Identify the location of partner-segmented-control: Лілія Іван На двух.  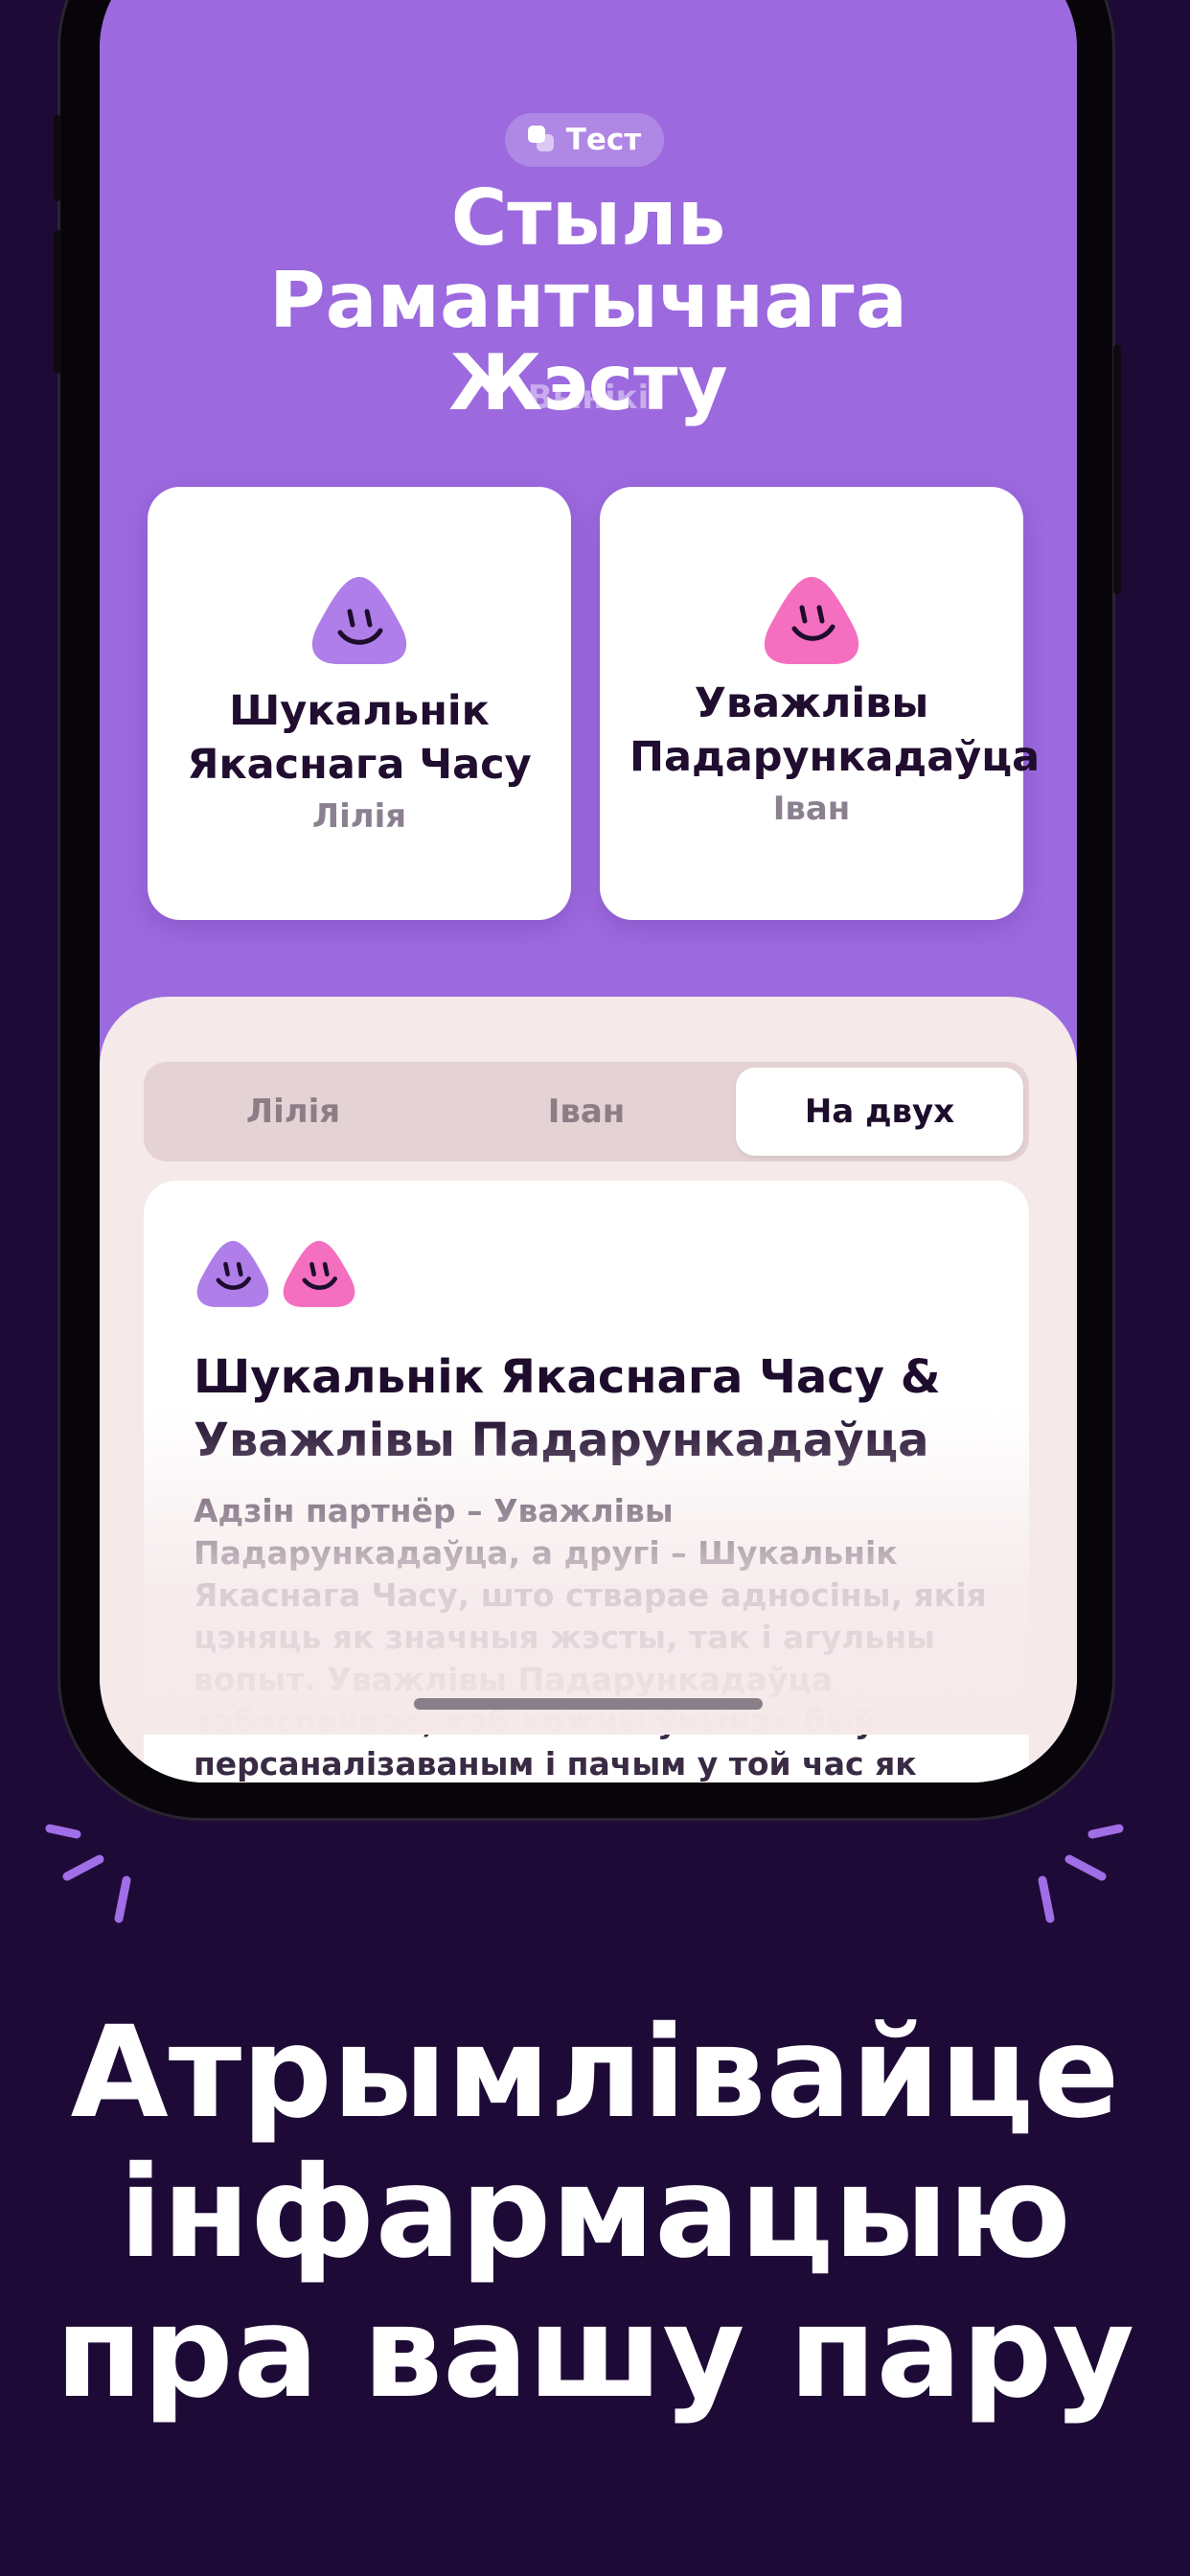
(587, 1112).